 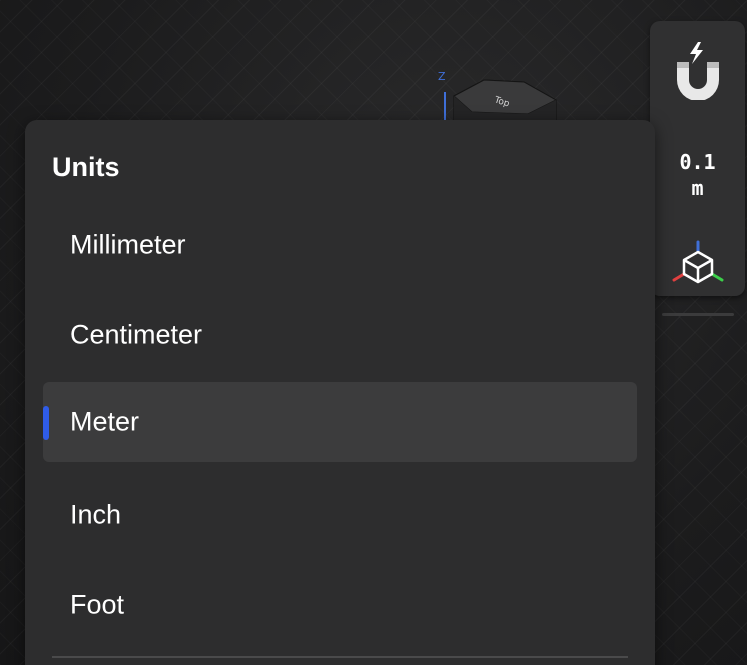 What do you see at coordinates (86, 167) in the screenshot?
I see `units-menu-title: Units` at bounding box center [86, 167].